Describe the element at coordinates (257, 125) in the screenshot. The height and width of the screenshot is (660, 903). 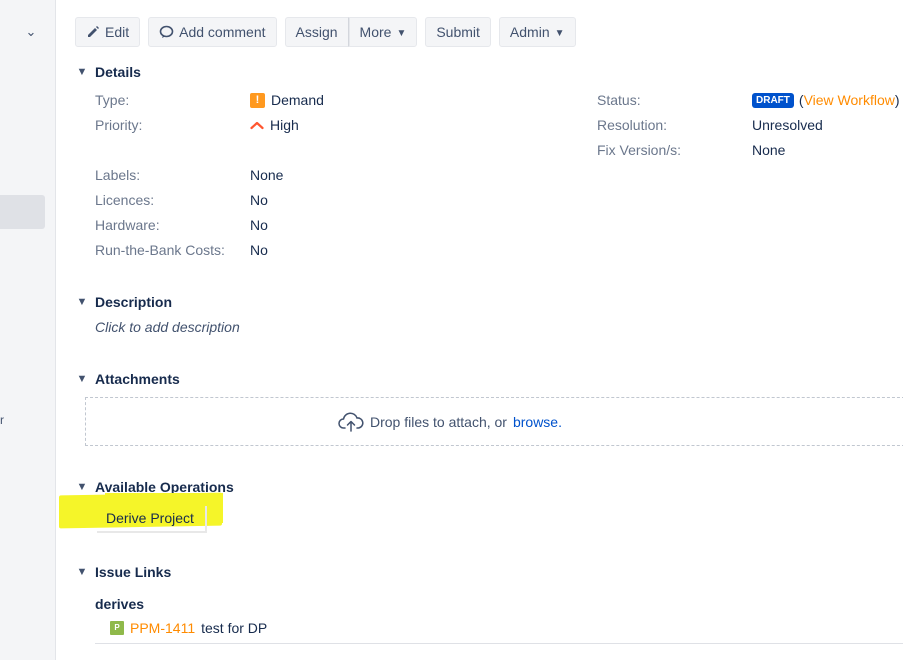
I see `high-priority-icon` at that location.